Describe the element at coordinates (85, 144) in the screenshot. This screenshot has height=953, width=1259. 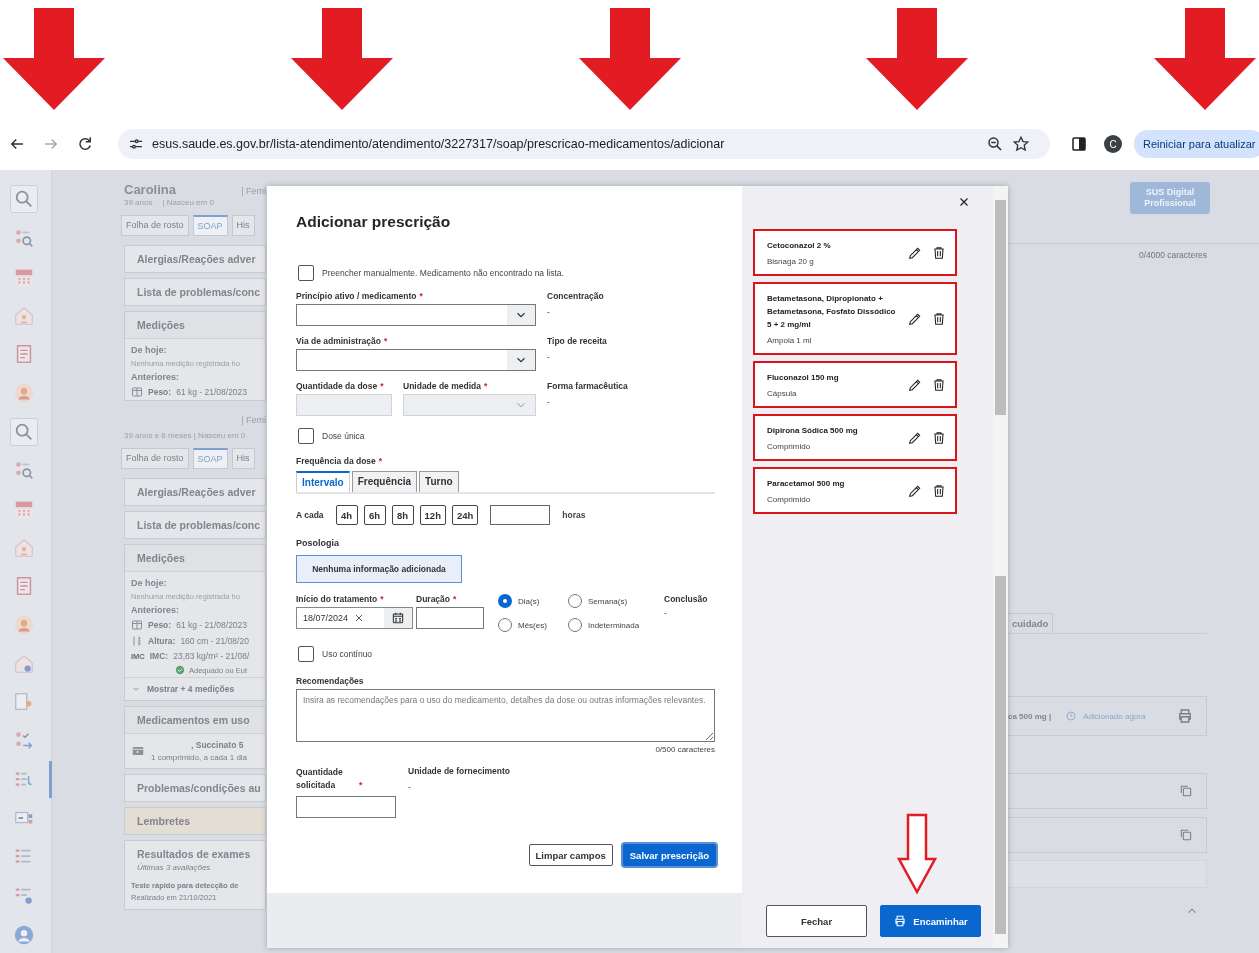
I see `reload-icon` at that location.